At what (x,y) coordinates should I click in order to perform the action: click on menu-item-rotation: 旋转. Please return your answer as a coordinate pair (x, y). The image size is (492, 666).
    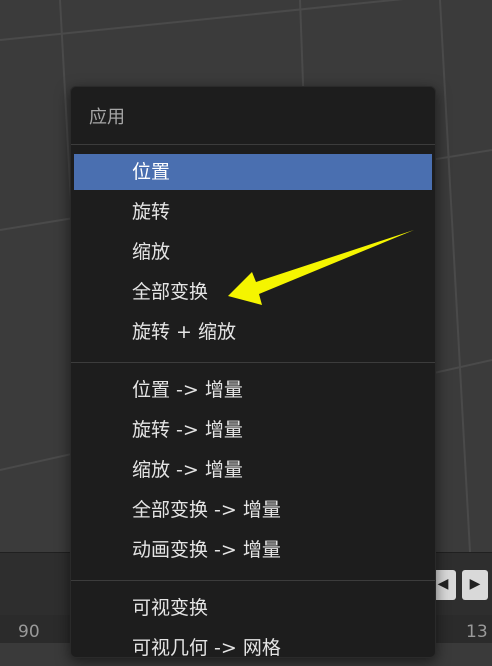
    Looking at the image, I should click on (253, 212).